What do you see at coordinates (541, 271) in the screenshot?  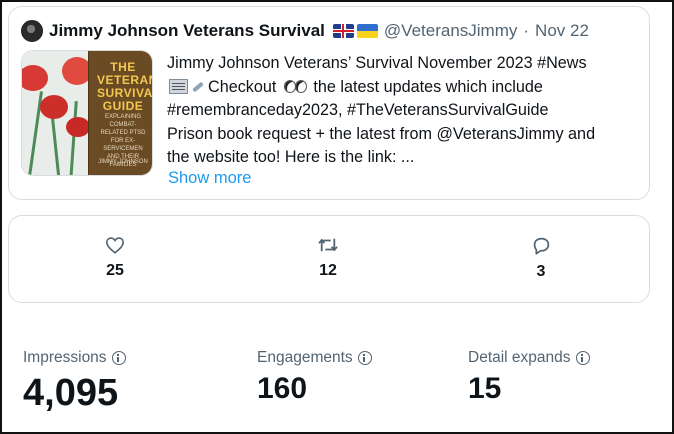 I see `reply-count: 3` at bounding box center [541, 271].